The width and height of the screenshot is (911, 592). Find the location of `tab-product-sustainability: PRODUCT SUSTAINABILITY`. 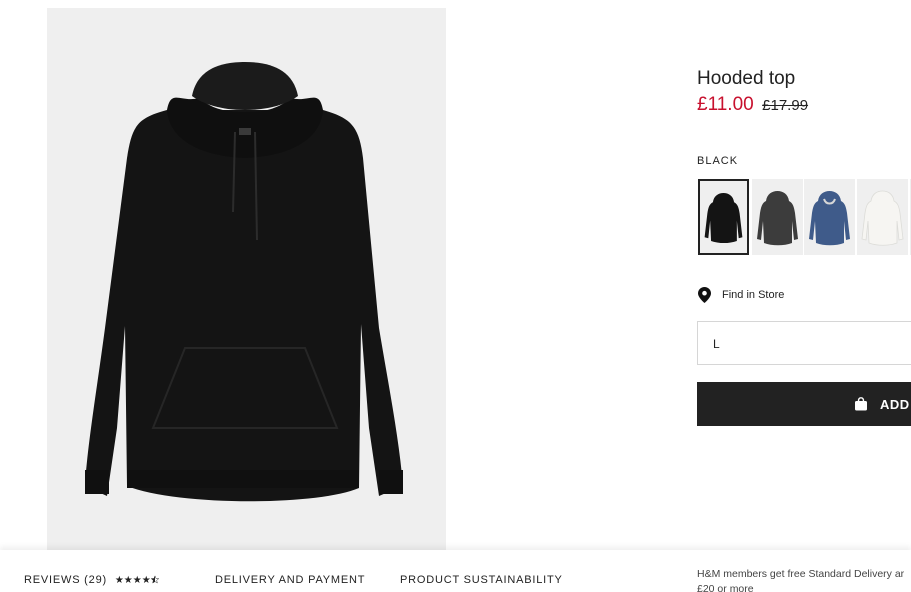

tab-product-sustainability: PRODUCT SUSTAINABILITY is located at coordinates (481, 580).